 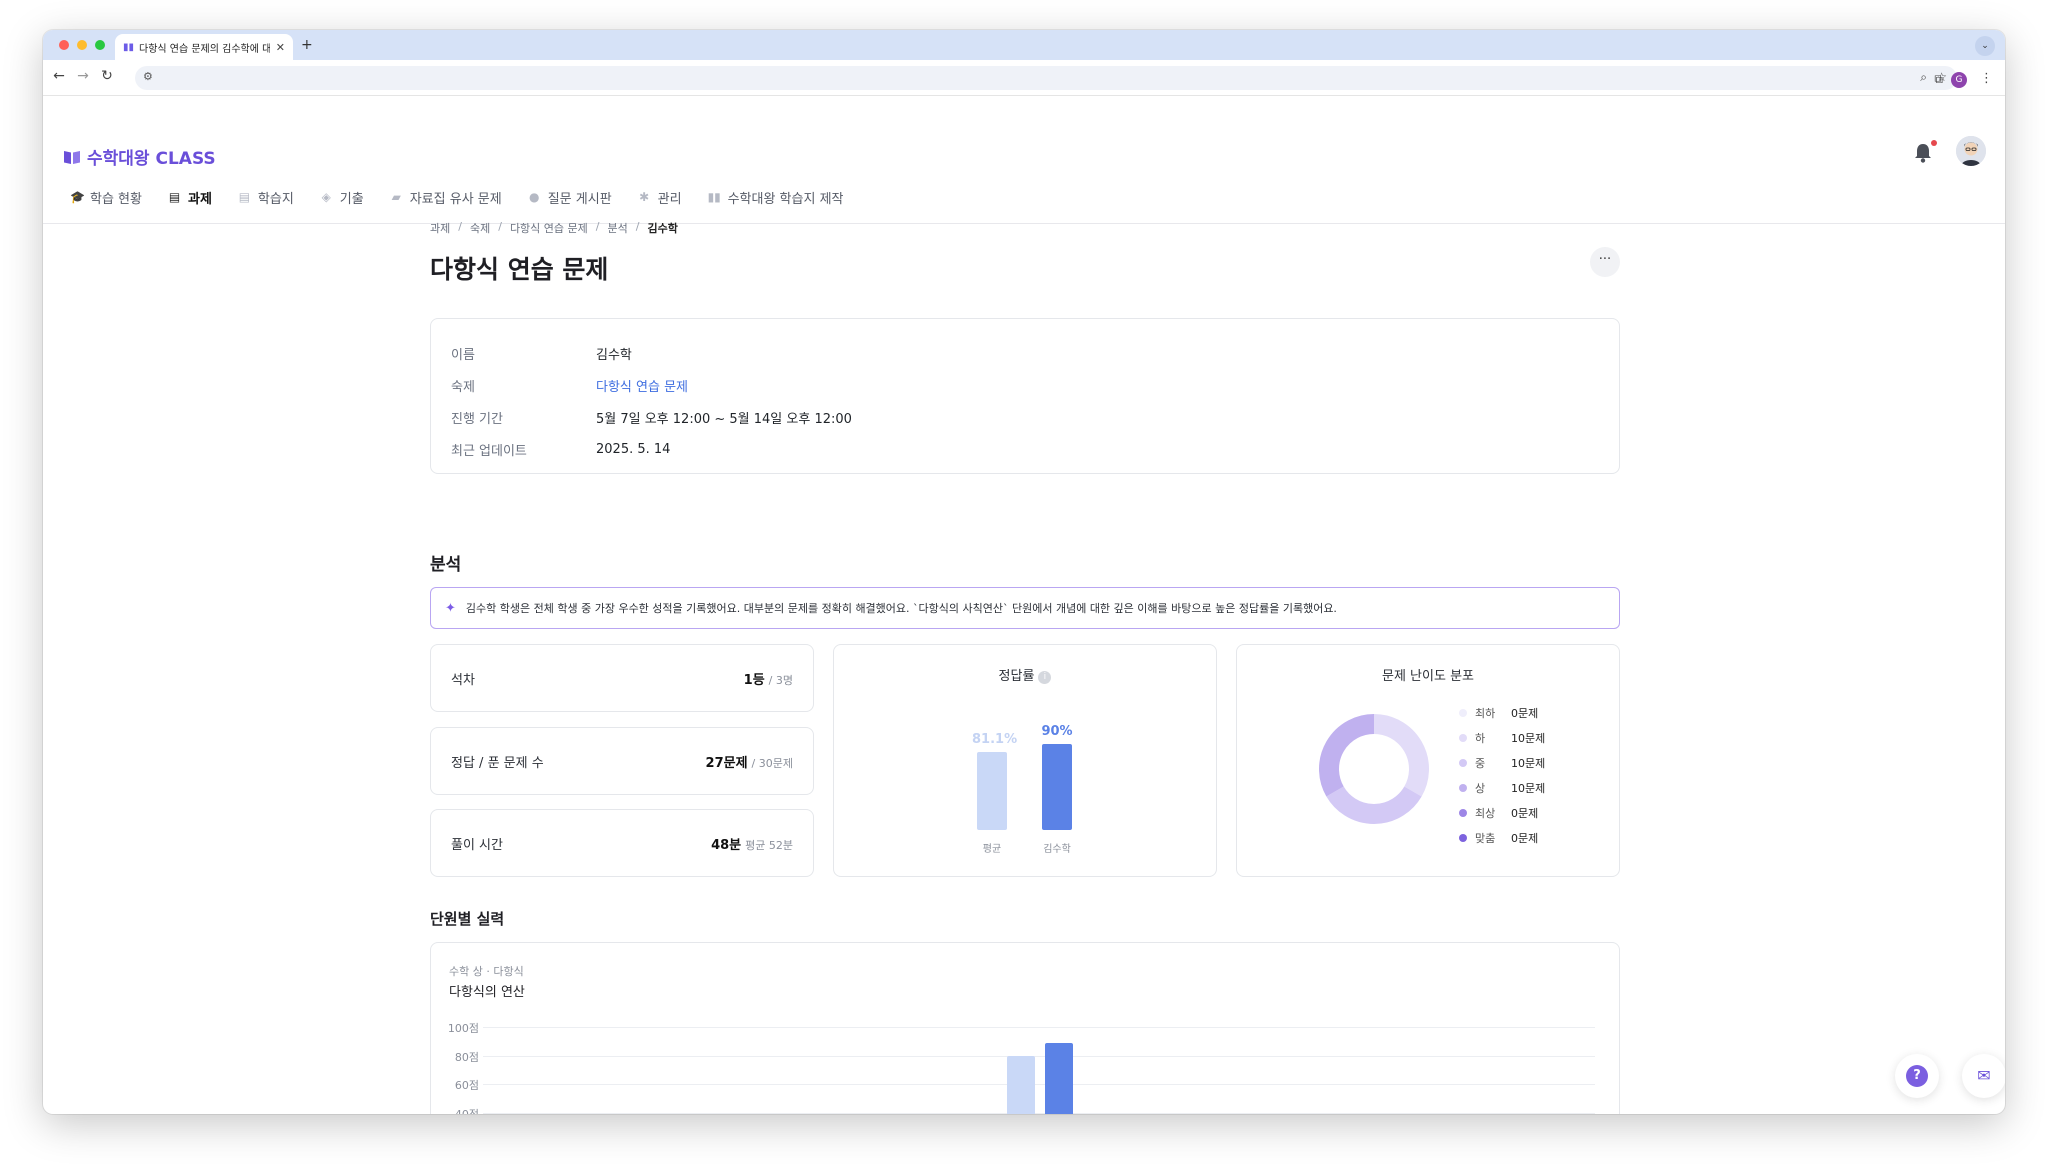 I want to click on nav-item-similar-problems: ▰ 자료집 유사 문제, so click(x=446, y=198).